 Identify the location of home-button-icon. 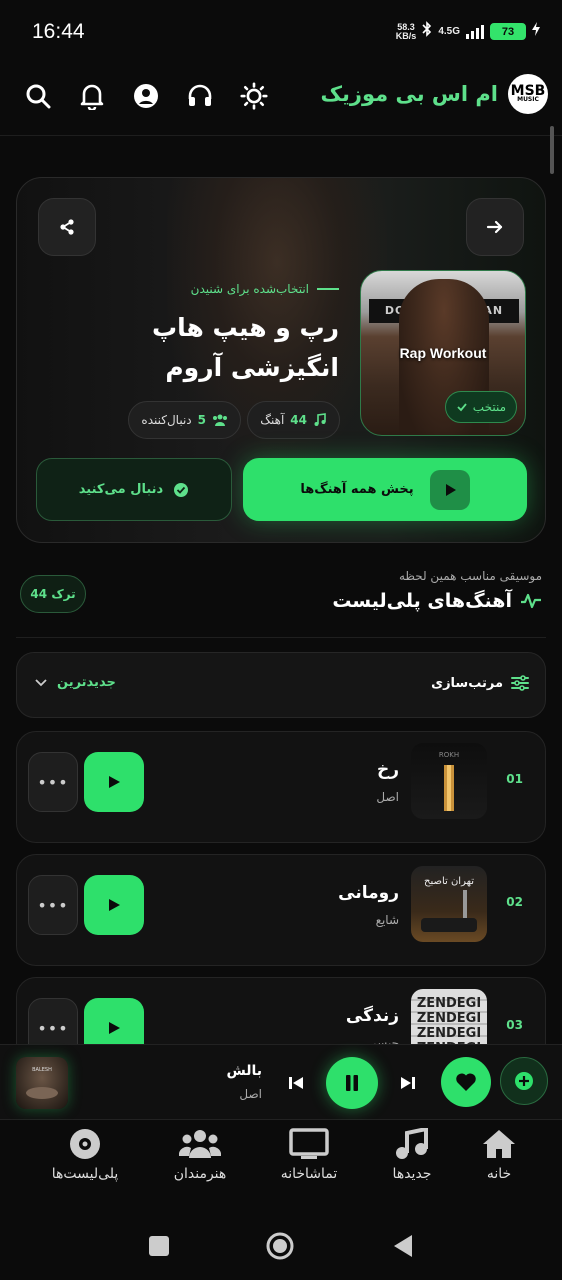
(280, 1246).